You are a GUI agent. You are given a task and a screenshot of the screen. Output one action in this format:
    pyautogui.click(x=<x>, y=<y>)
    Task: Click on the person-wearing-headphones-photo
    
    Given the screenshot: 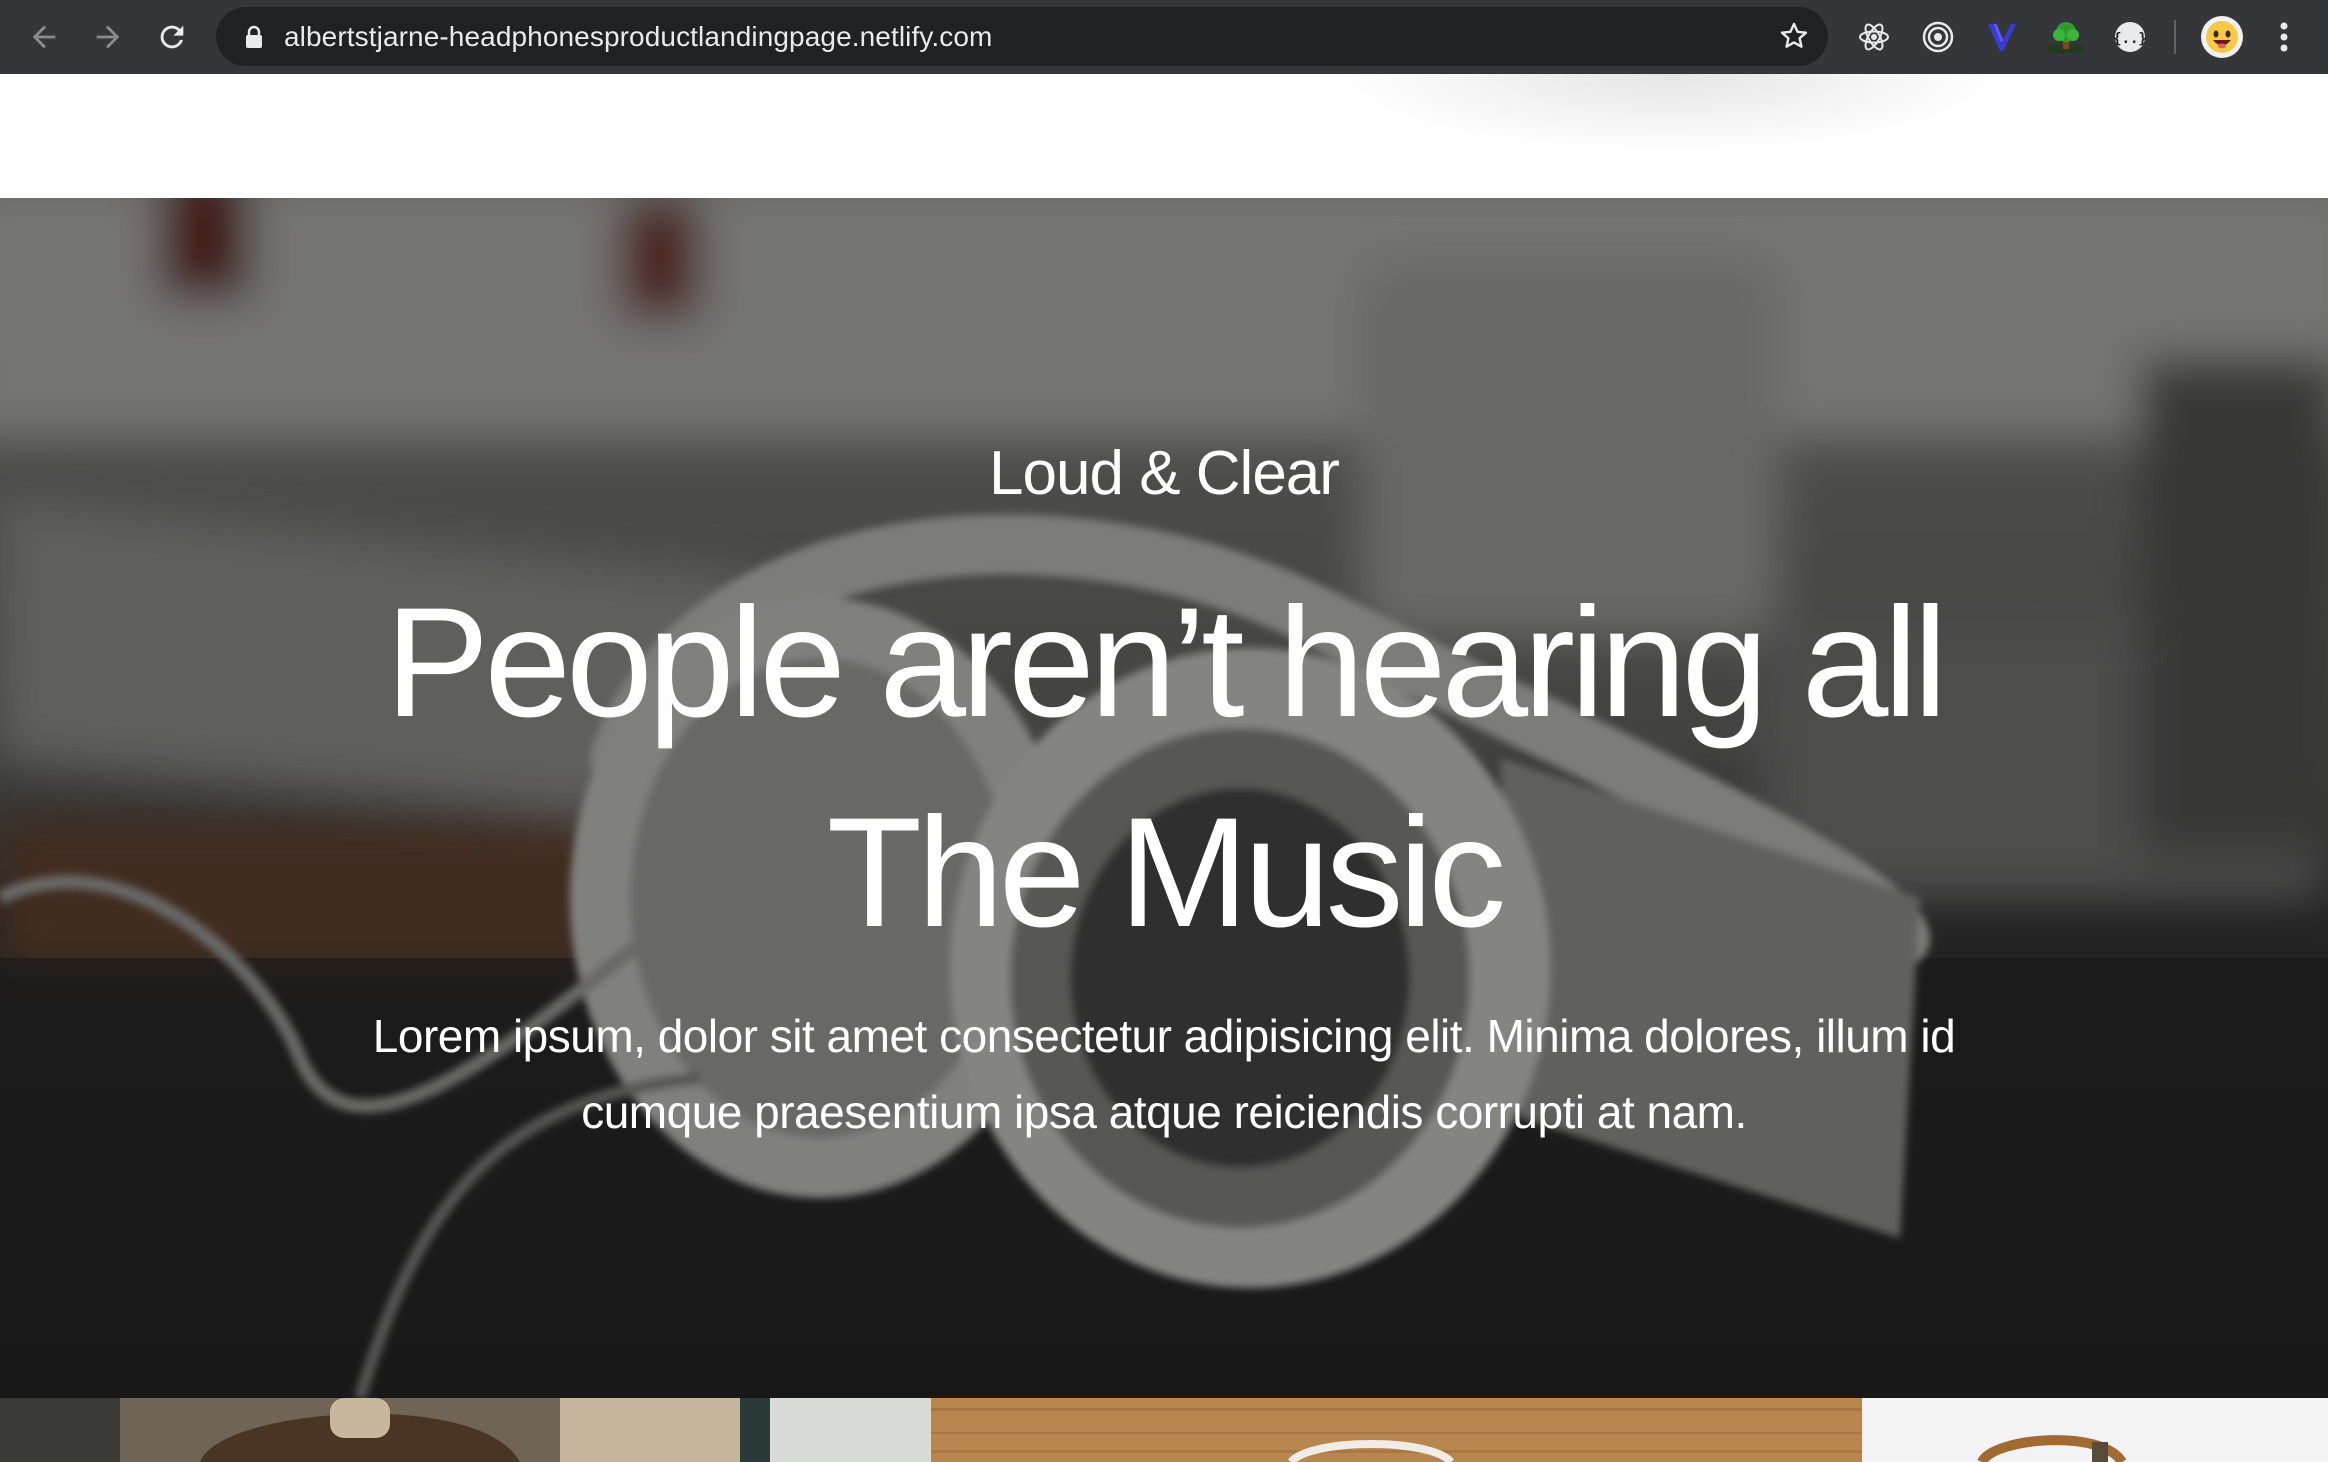 What is the action you would take?
    pyautogui.click(x=465, y=1430)
    